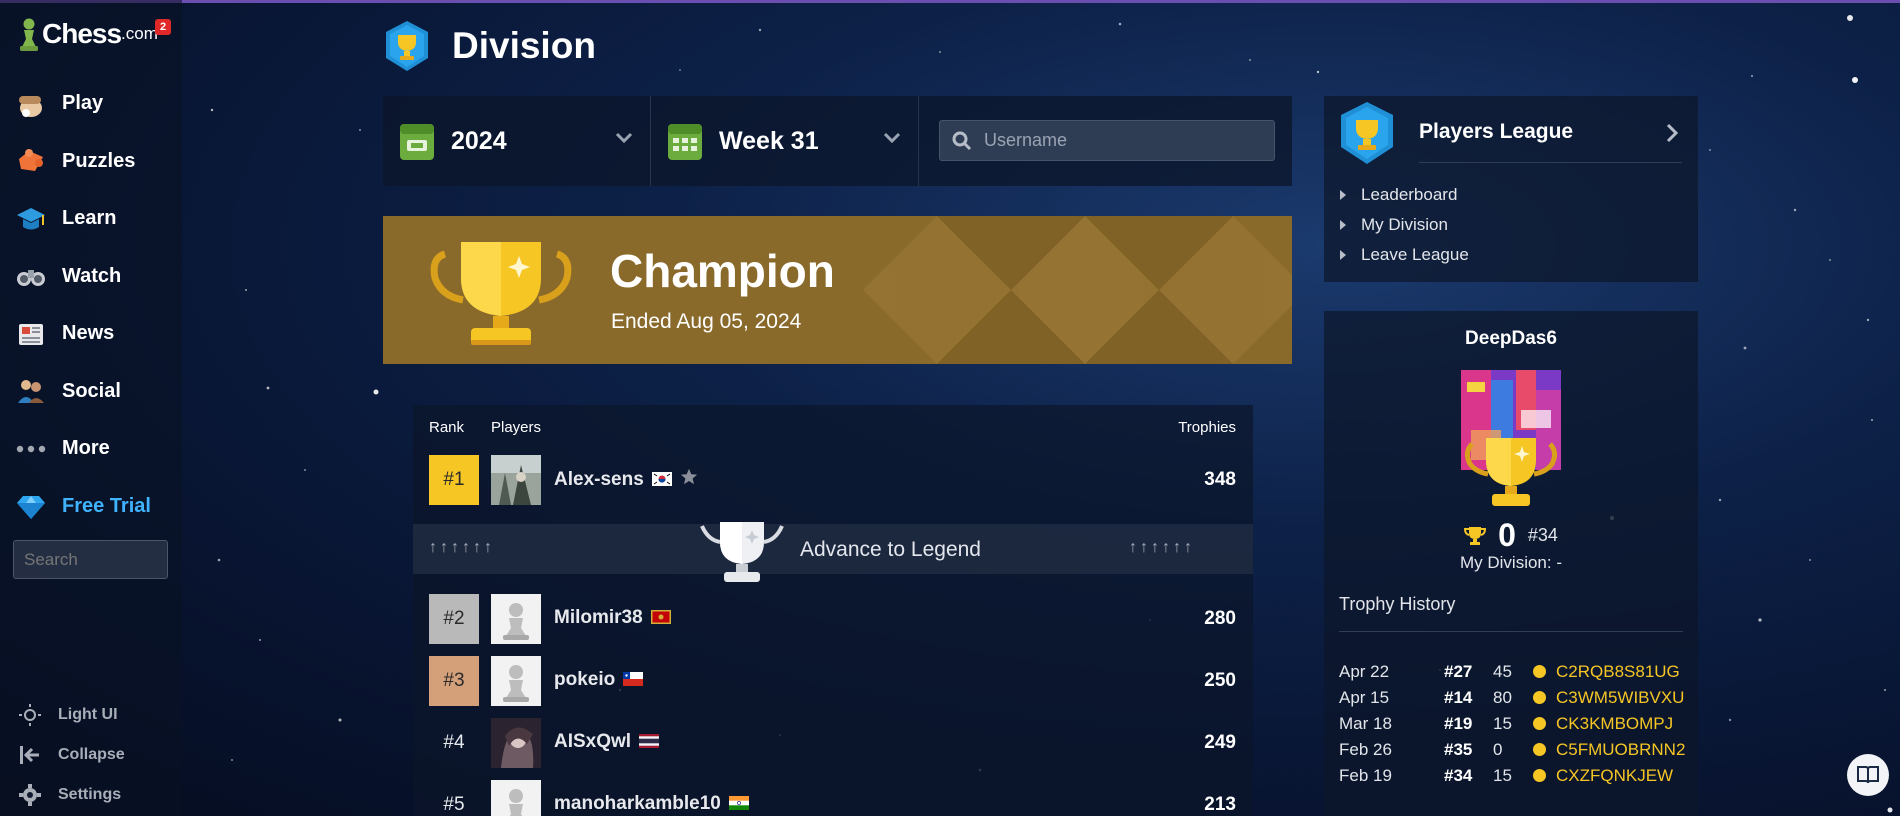 The height and width of the screenshot is (816, 1900). I want to click on collapse-arrow-icon, so click(30, 755).